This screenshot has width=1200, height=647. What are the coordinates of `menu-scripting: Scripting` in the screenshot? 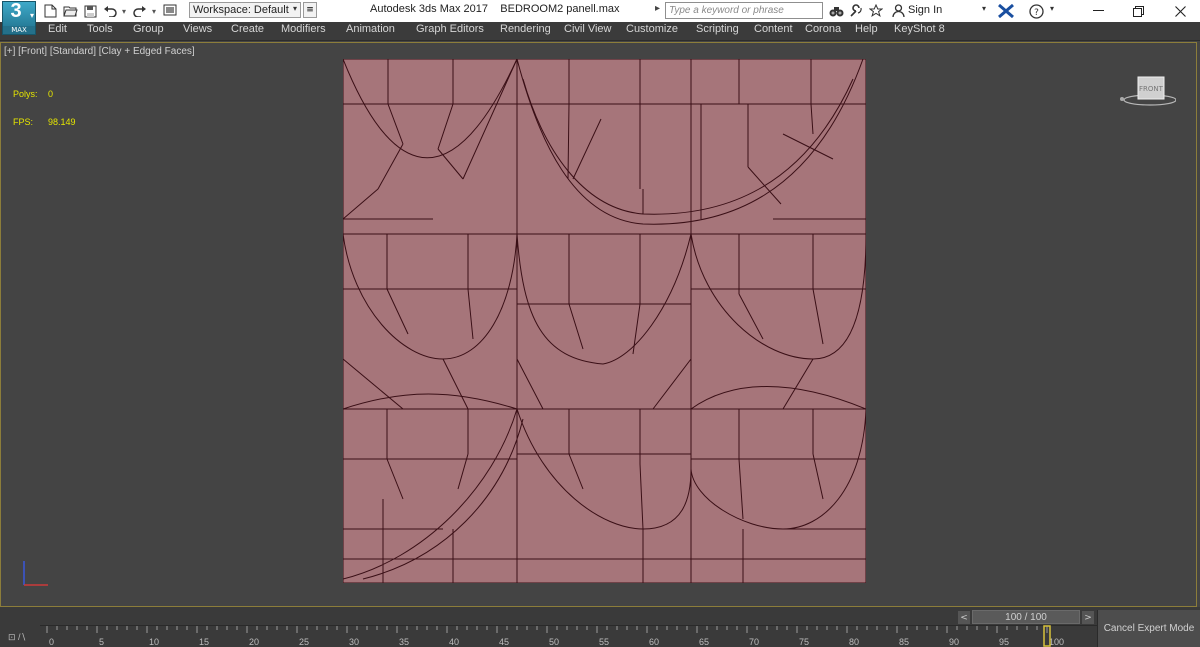 It's located at (717, 29).